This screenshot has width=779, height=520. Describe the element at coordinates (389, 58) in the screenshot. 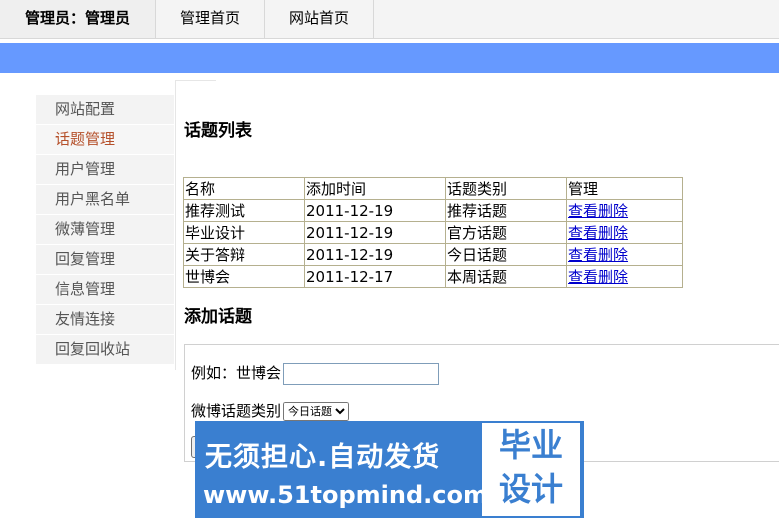

I see `accent-bar` at that location.